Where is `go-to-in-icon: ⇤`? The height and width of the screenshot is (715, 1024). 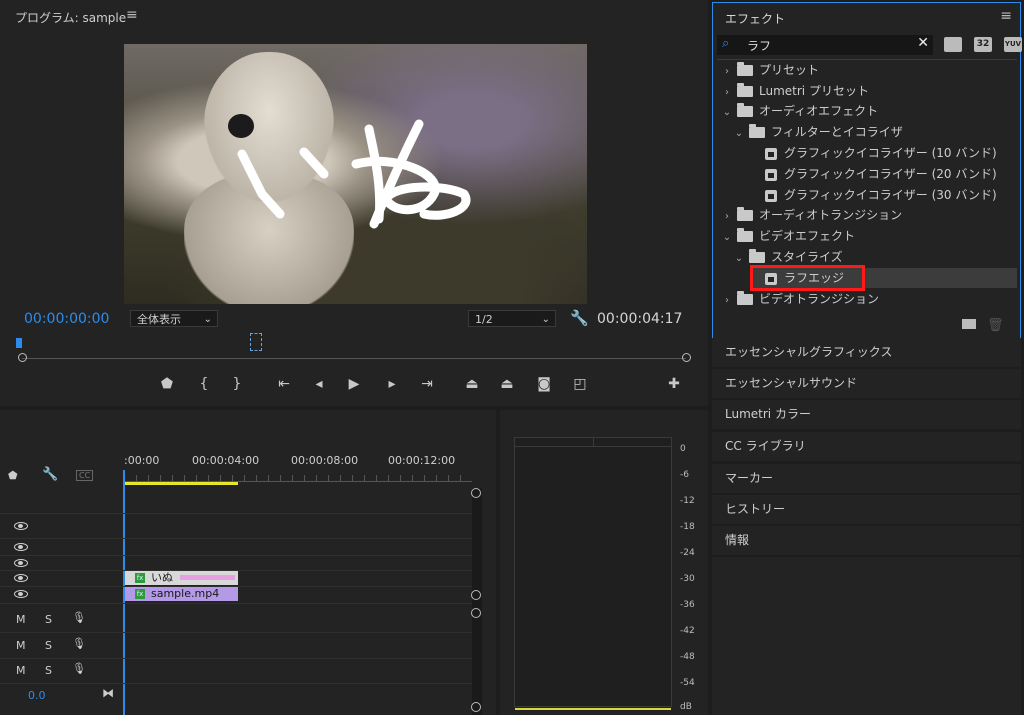
go-to-in-icon: ⇤ is located at coordinates (284, 384).